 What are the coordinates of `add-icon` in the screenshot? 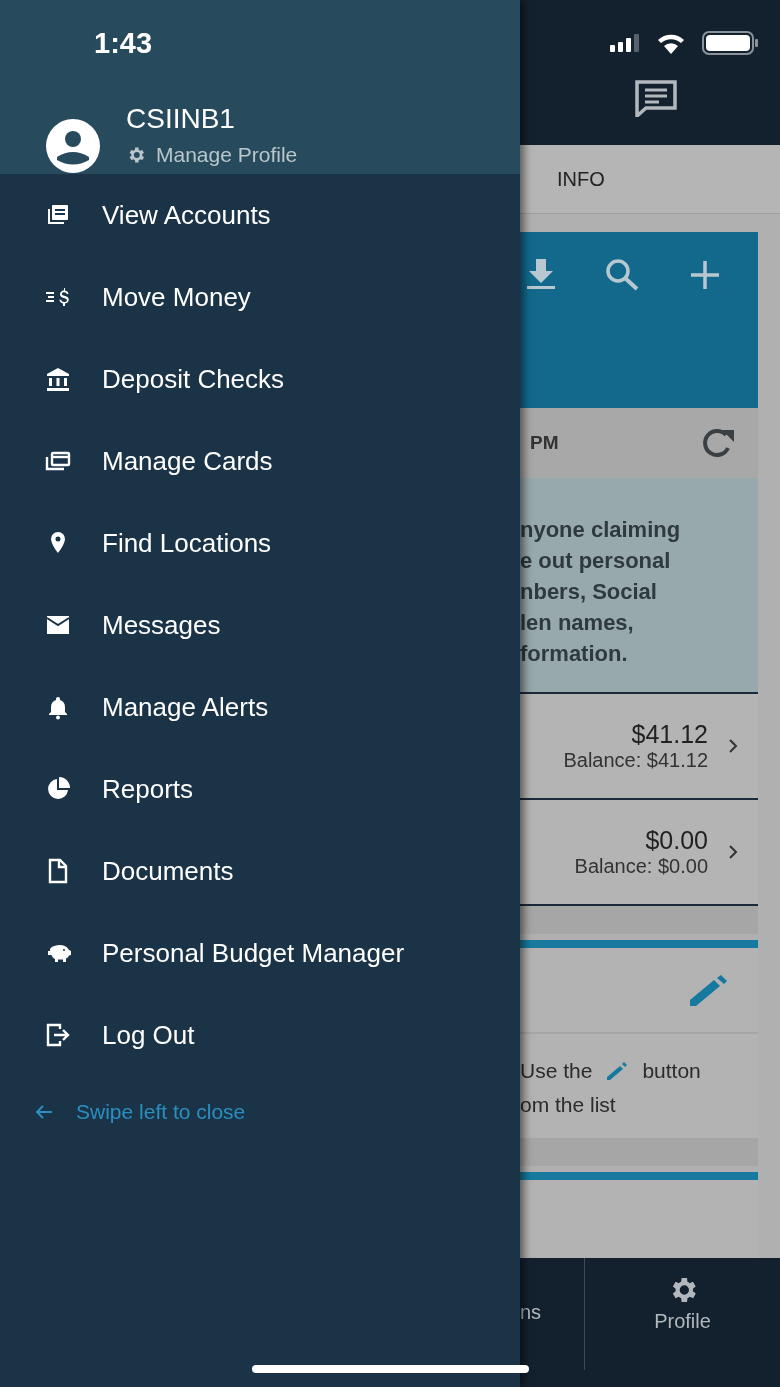 It's located at (705, 275).